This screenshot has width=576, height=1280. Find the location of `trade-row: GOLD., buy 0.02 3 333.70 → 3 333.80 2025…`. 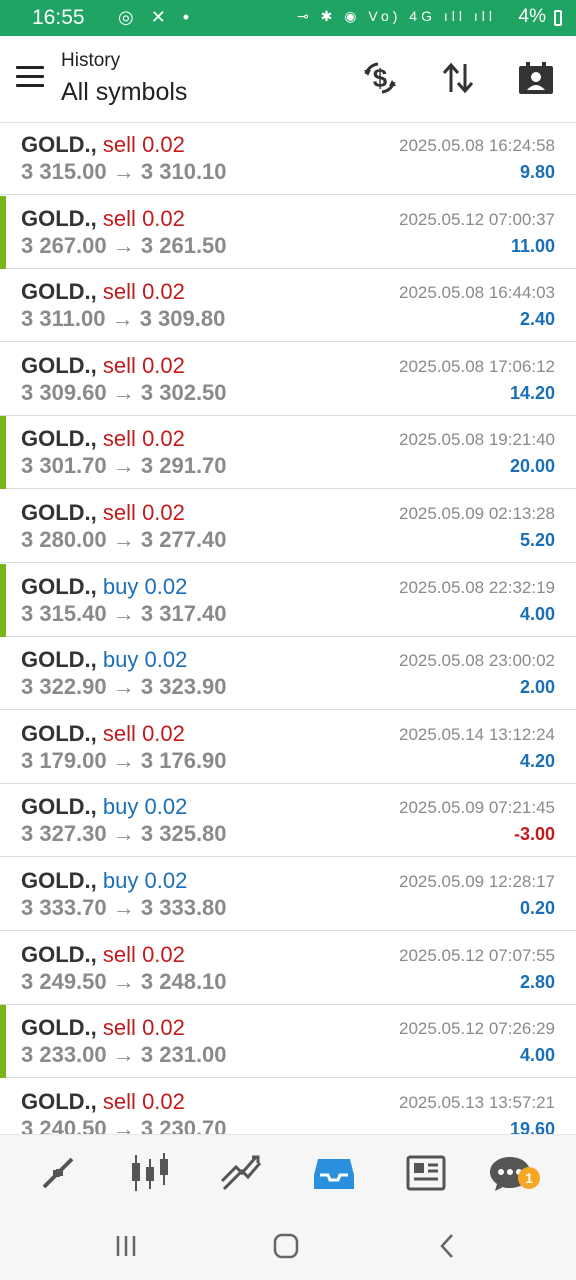

trade-row: GOLD., buy 0.02 3 333.70 → 3 333.80 2025… is located at coordinates (288, 894).